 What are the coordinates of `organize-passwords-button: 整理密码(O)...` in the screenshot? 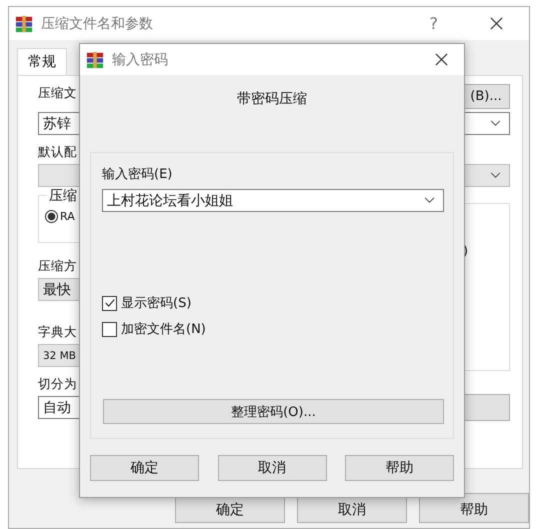 It's located at (273, 411).